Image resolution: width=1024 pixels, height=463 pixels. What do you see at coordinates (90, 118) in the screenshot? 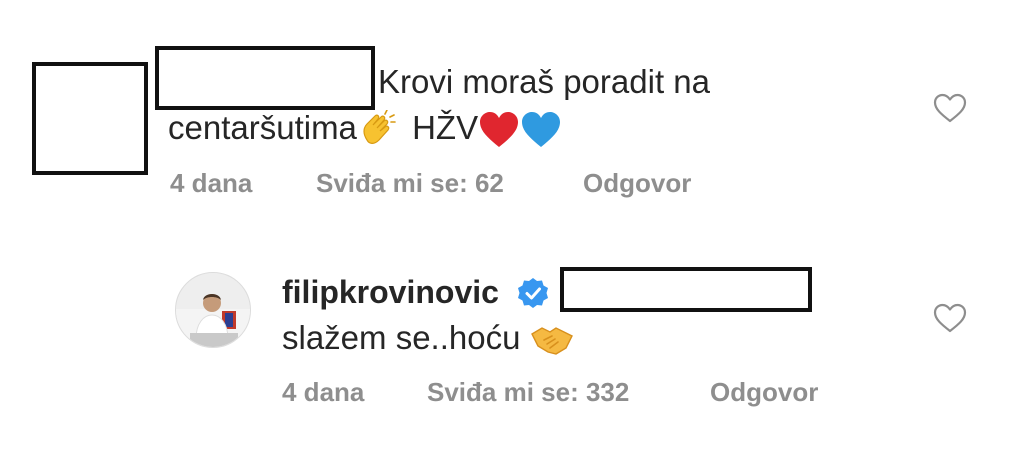
I see `redacted-avatar` at bounding box center [90, 118].